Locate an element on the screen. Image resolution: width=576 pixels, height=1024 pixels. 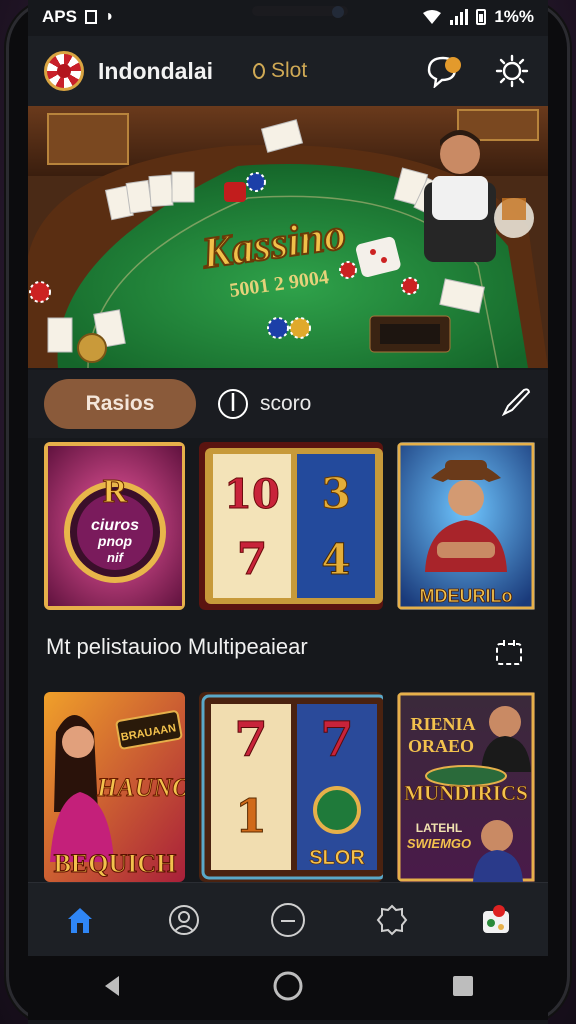
tile-a-line1: ciuros is located at coordinates (115, 525).